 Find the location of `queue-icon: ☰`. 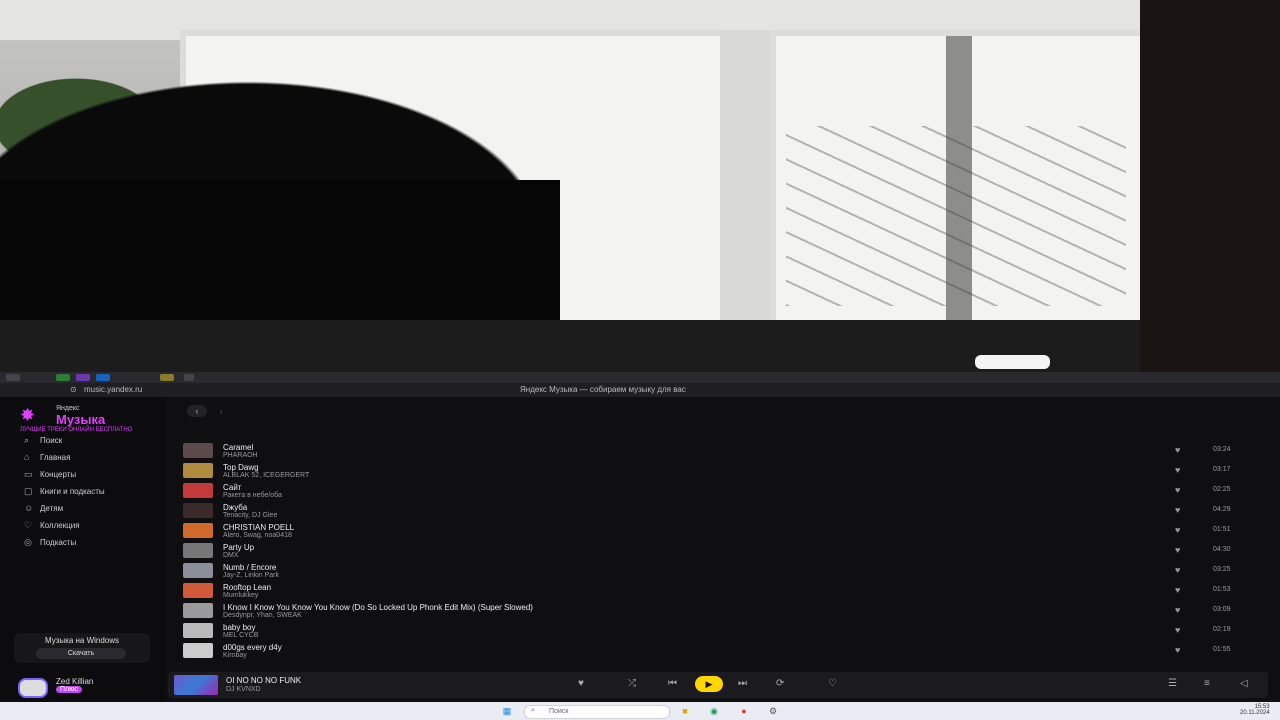

queue-icon: ☰ is located at coordinates (1172, 683).